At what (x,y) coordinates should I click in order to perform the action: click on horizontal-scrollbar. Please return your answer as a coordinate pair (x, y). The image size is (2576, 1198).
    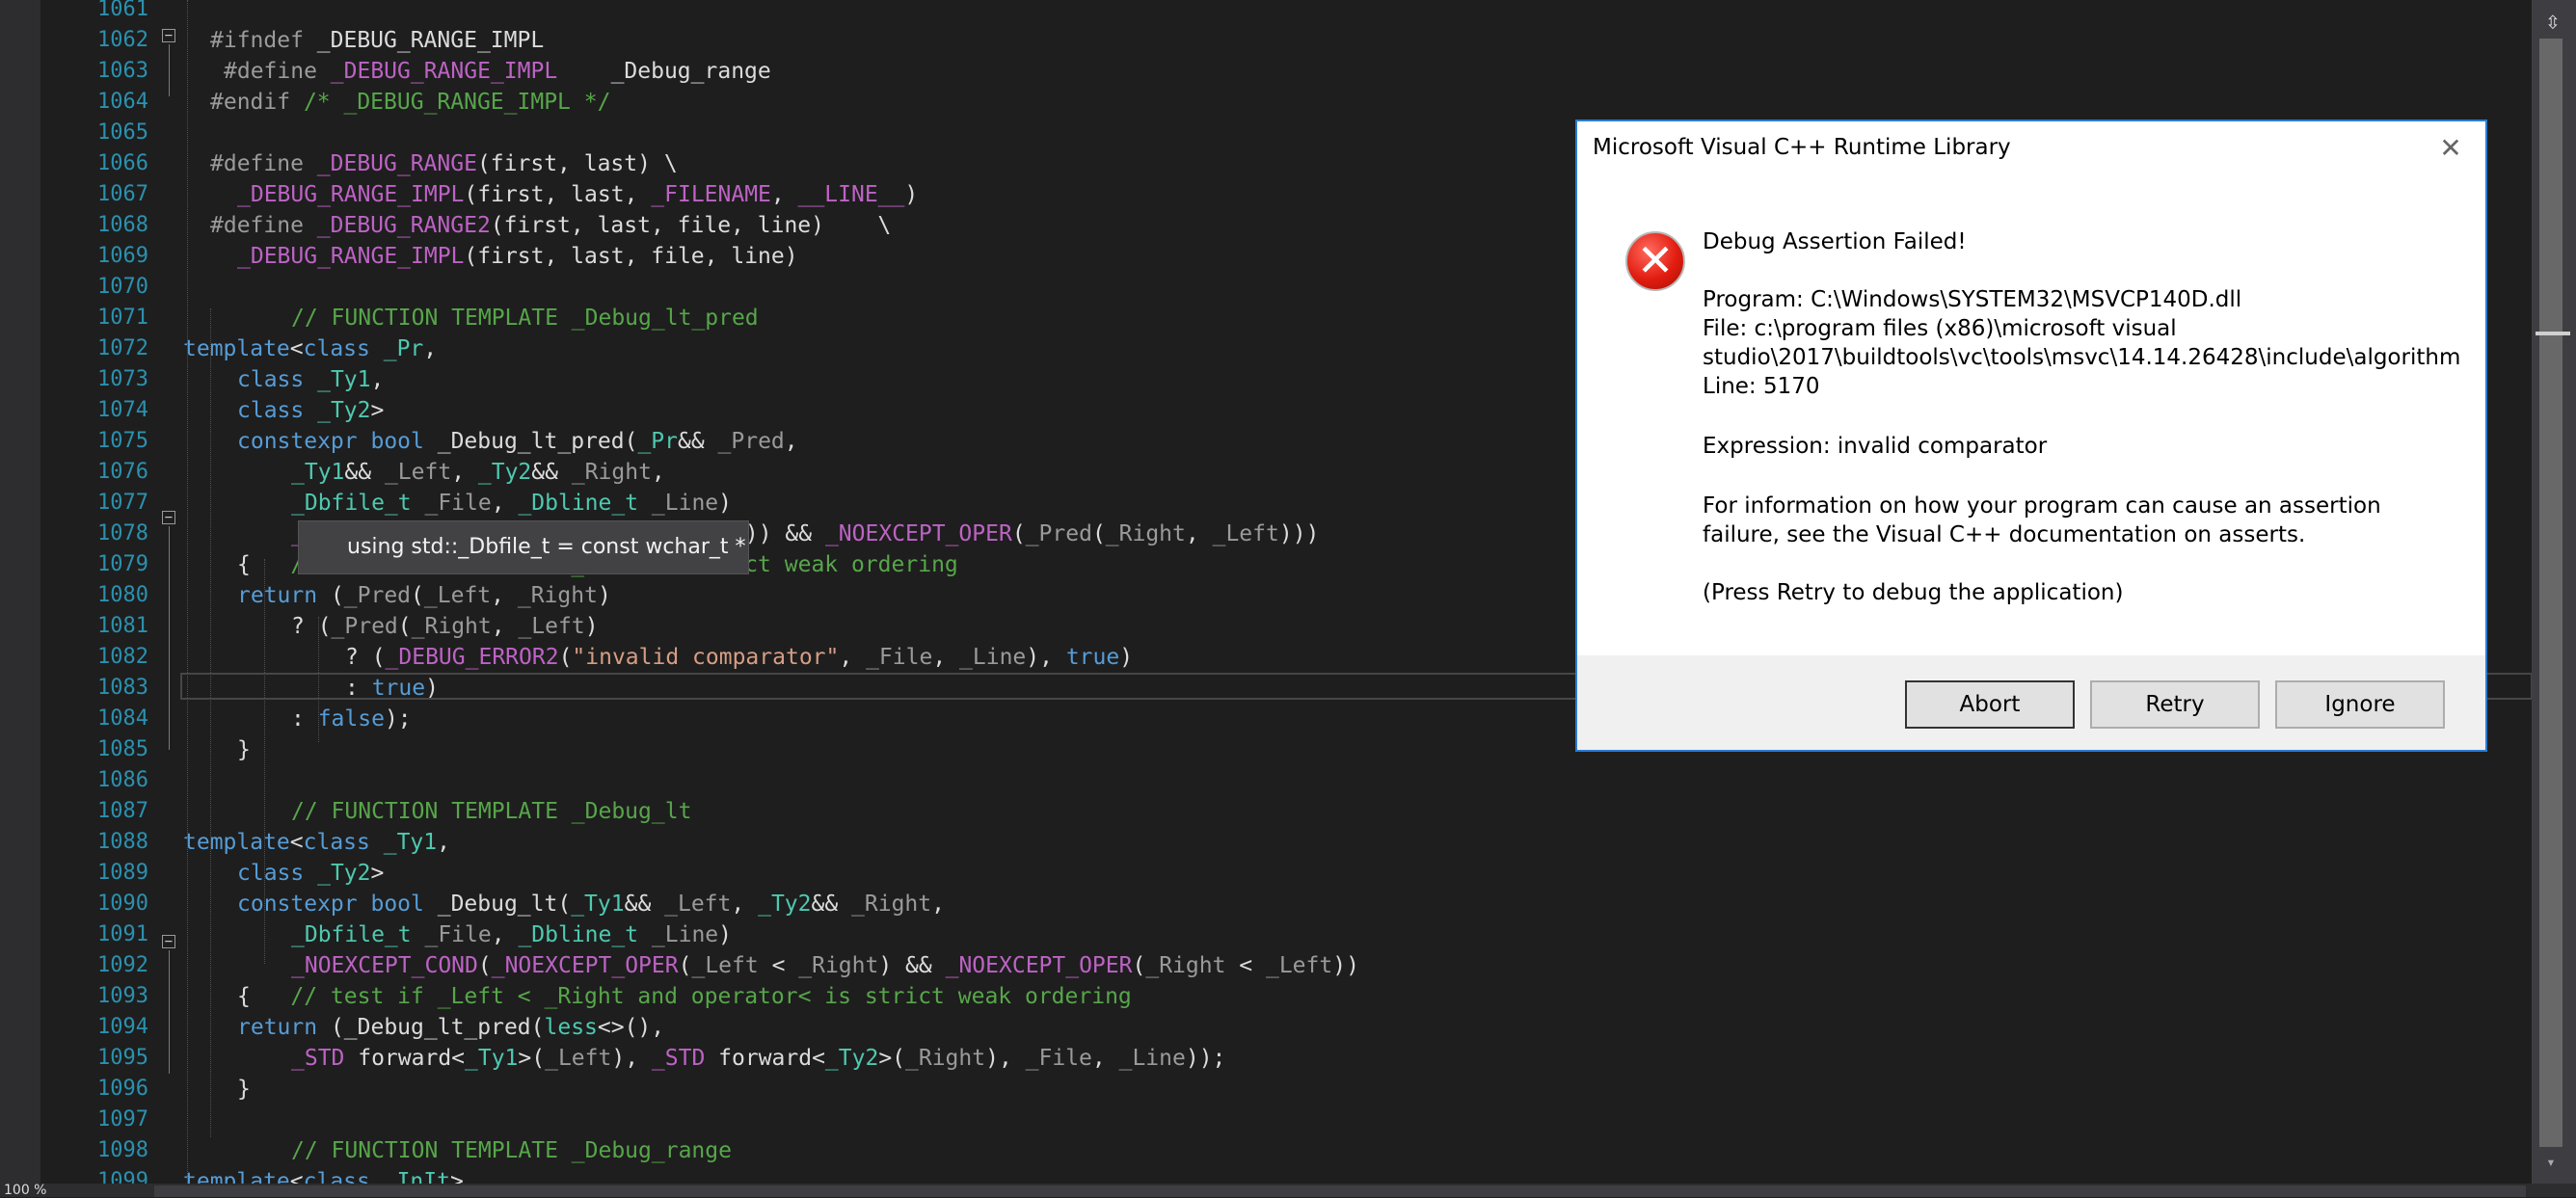
    Looking at the image, I should click on (1340, 1191).